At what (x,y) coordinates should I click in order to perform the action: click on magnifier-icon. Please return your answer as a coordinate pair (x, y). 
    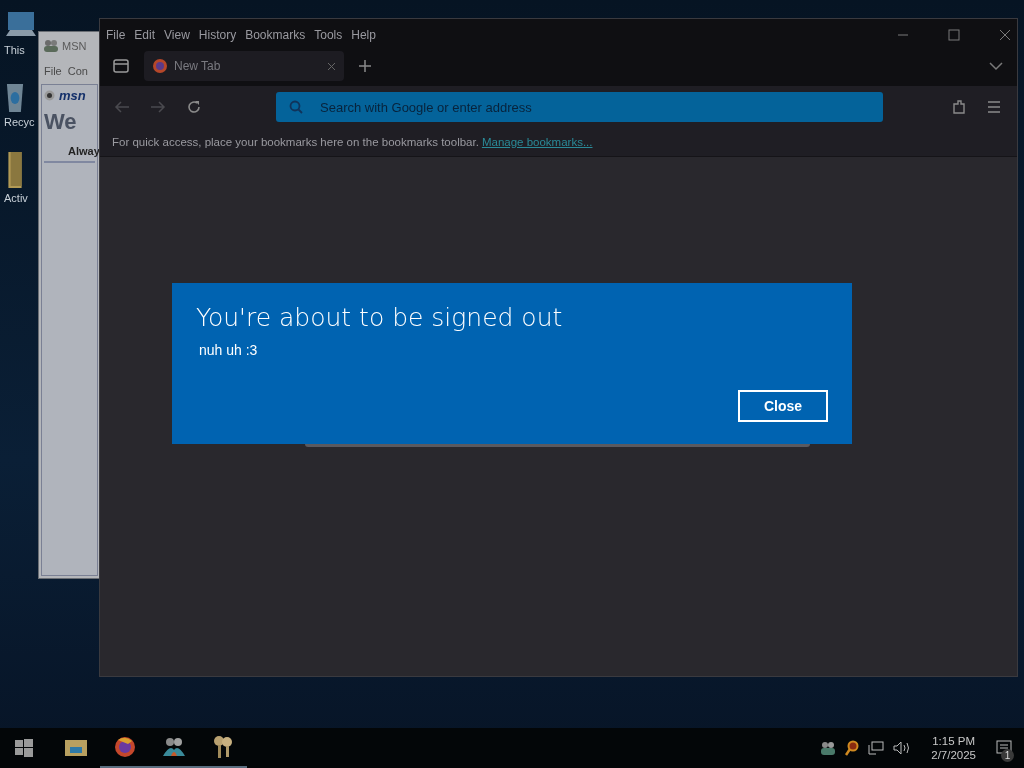
    Looking at the image, I should click on (852, 748).